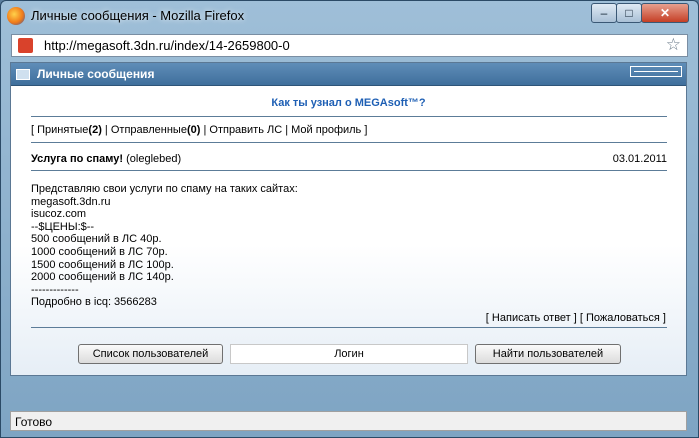 This screenshot has height=438, width=699. What do you see at coordinates (604, 13) in the screenshot?
I see `minimize-button: –` at bounding box center [604, 13].